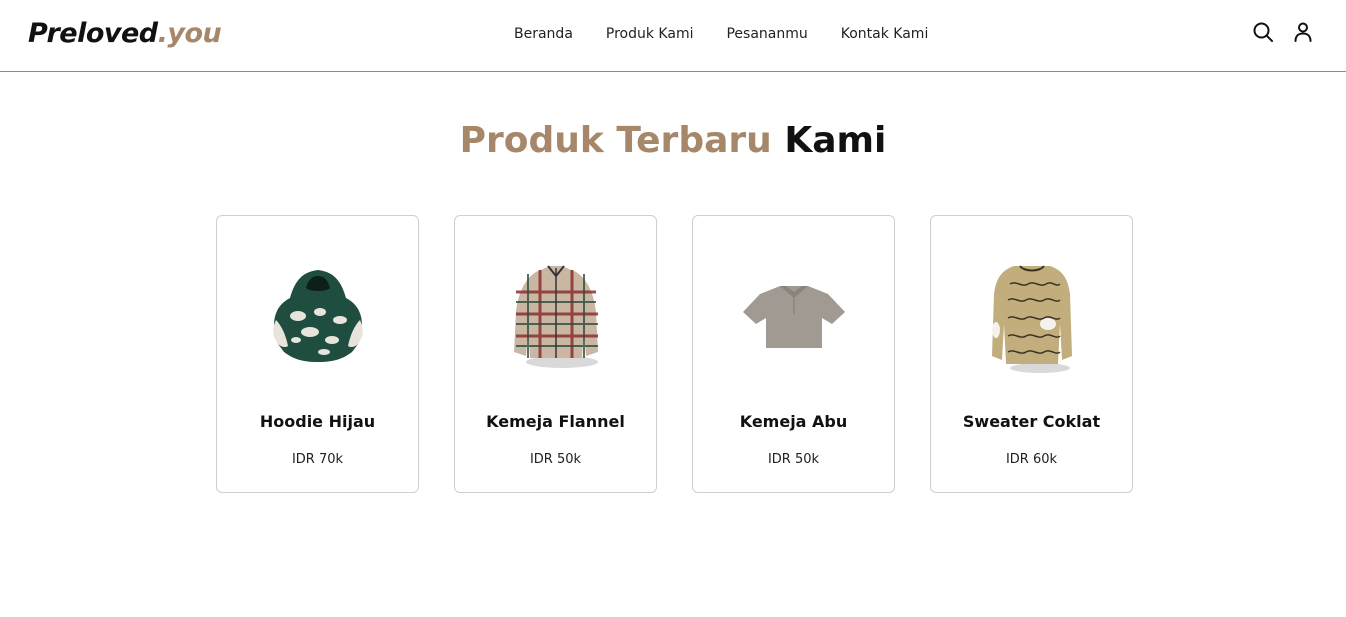 The image size is (1346, 617). I want to click on section-title-main: Kami, so click(835, 140).